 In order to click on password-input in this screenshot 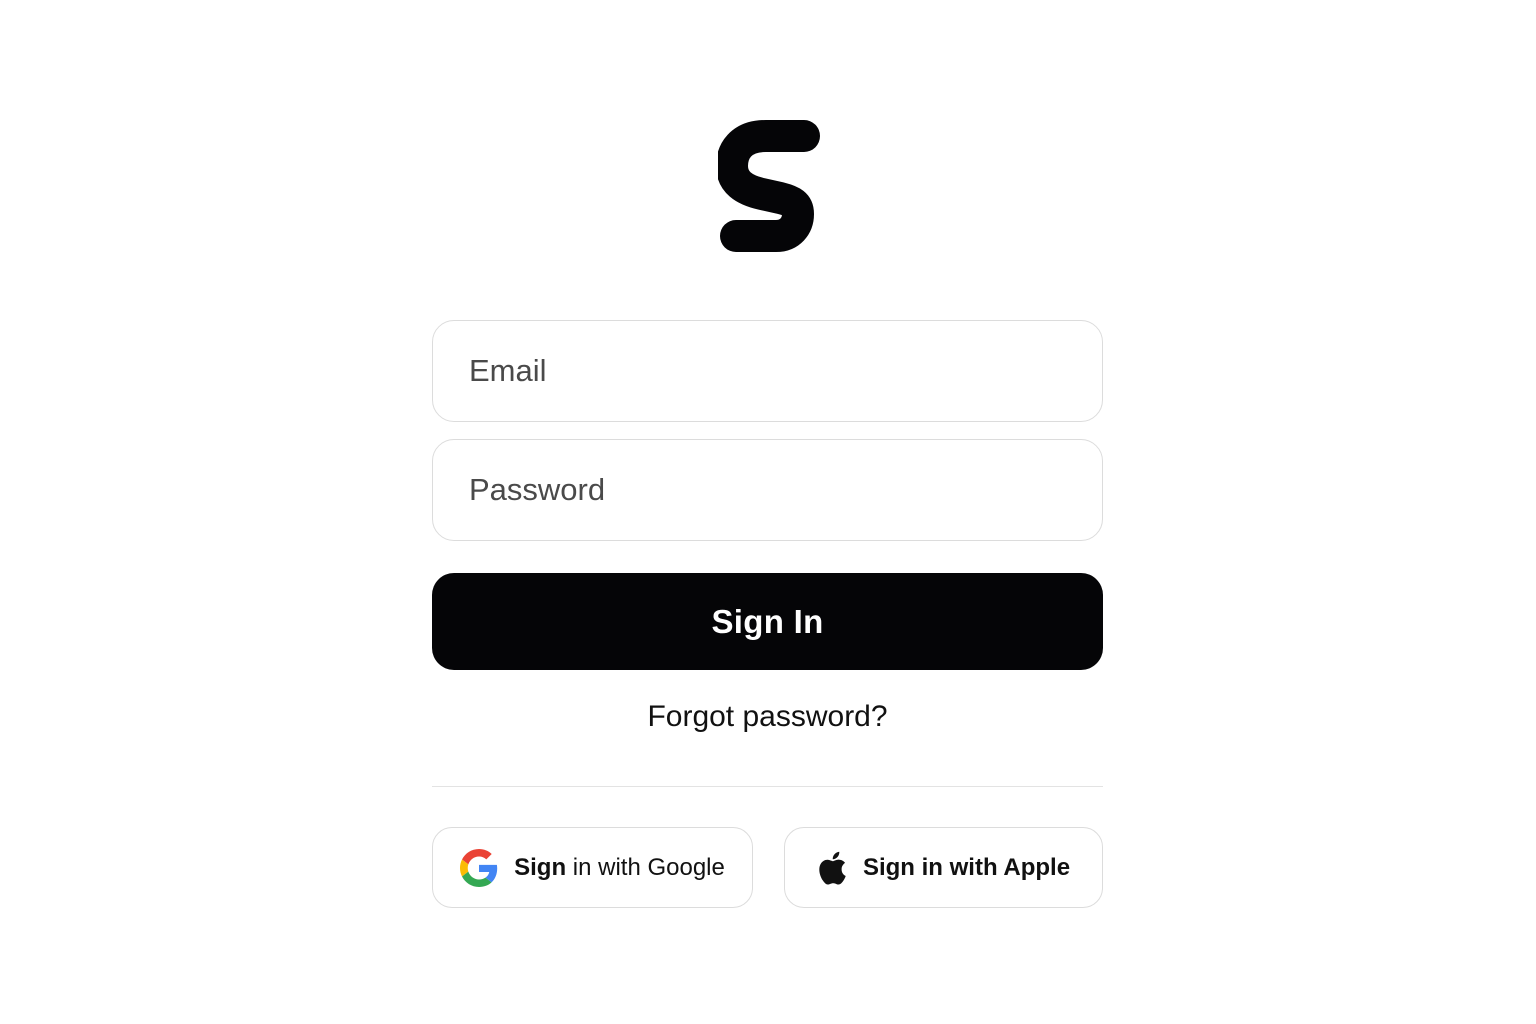, I will do `click(767, 490)`.